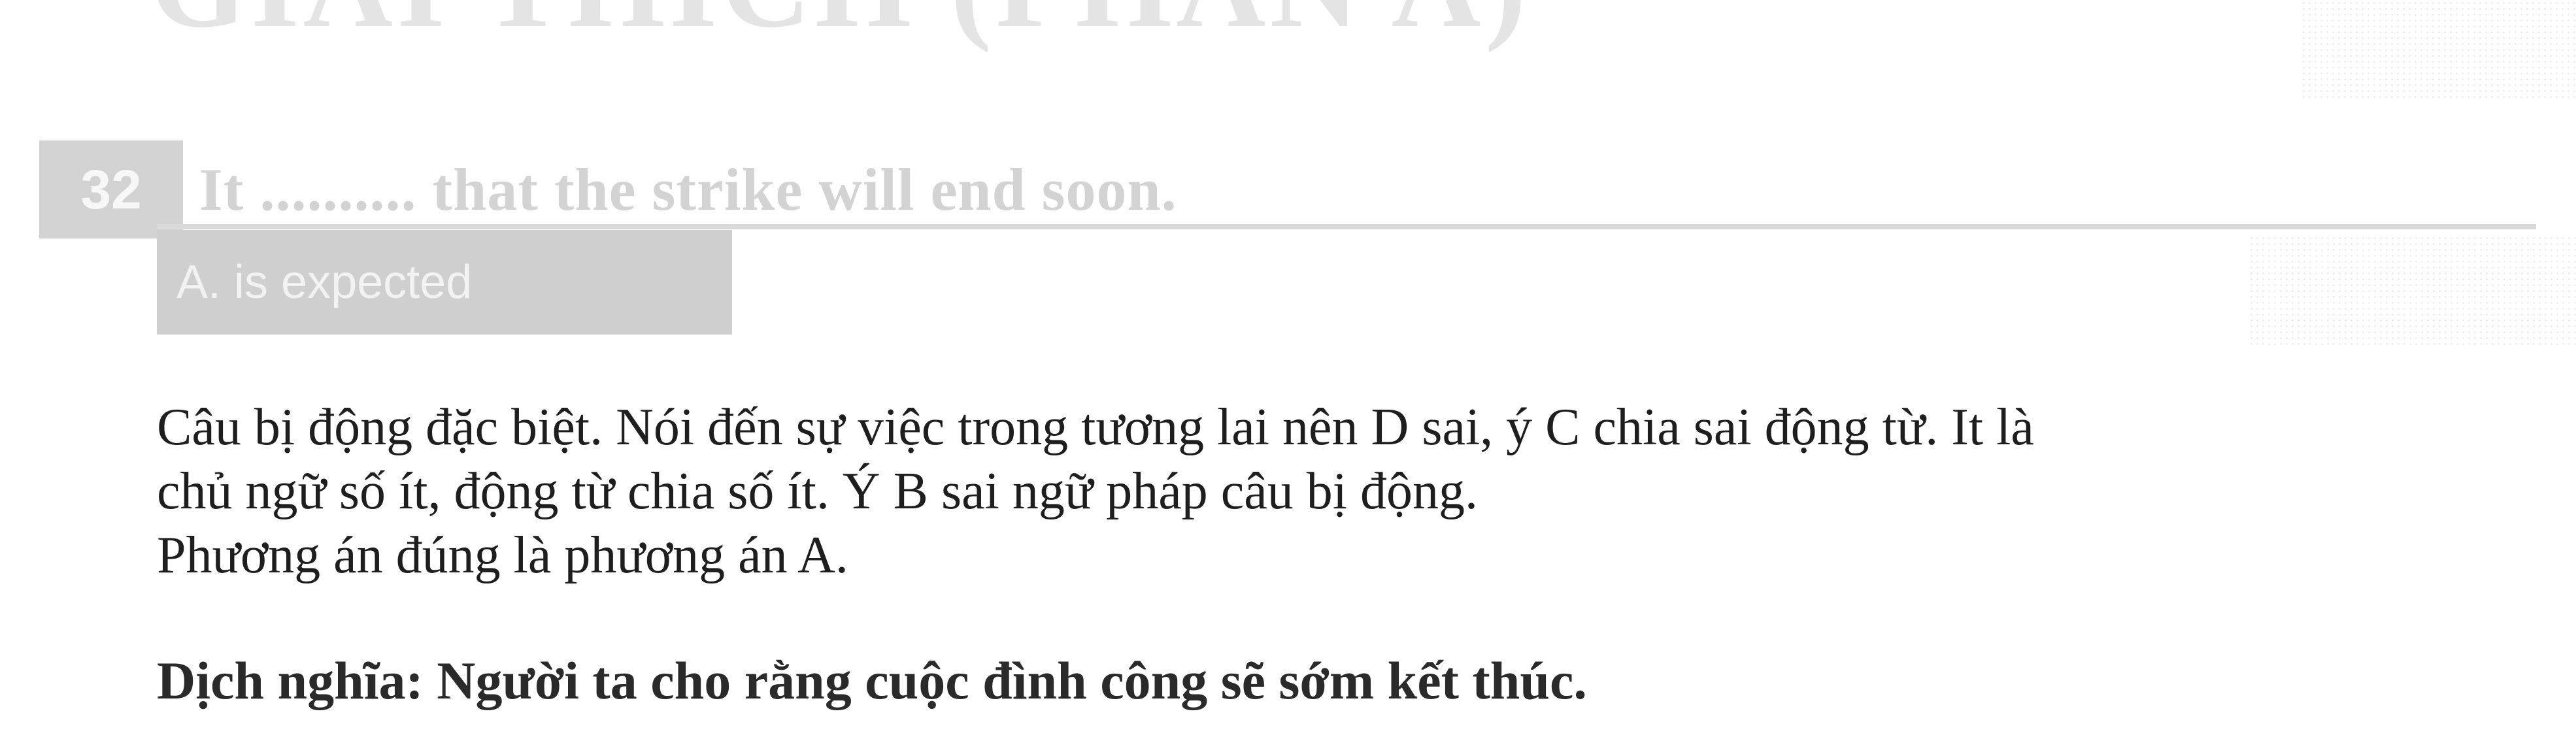  Describe the element at coordinates (840, 23) in the screenshot. I see `section-heading: GIẢI THÍCH (PHẦN A)` at that location.